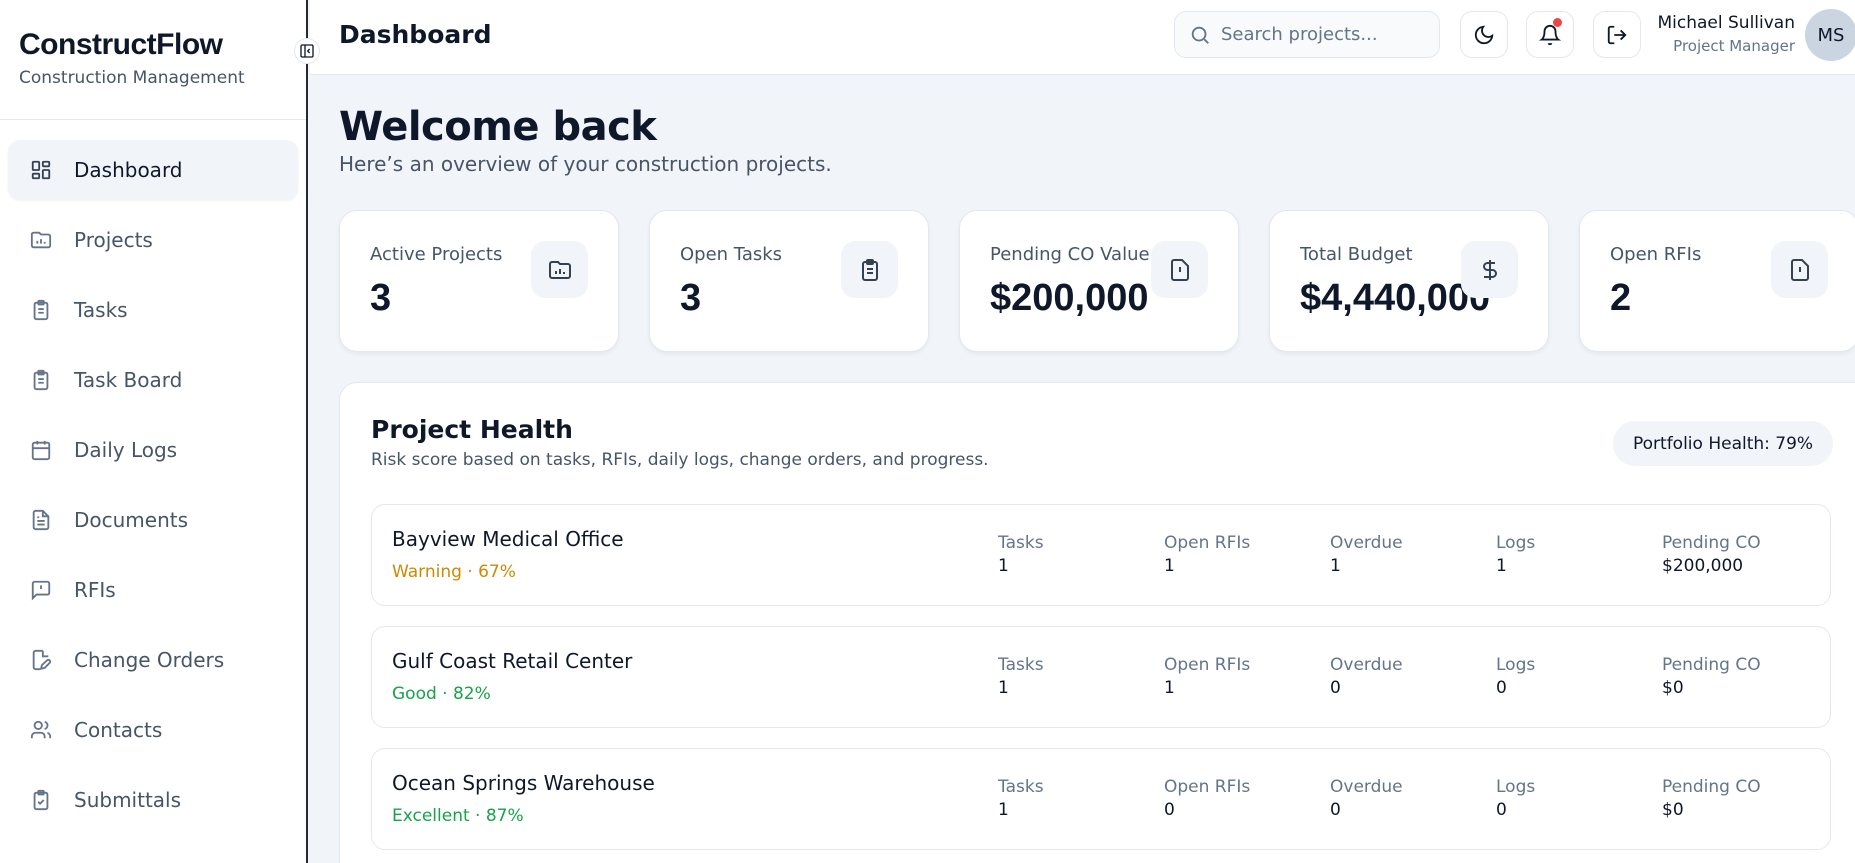 This screenshot has height=863, width=1855. I want to click on notification-dot, so click(1557, 22).